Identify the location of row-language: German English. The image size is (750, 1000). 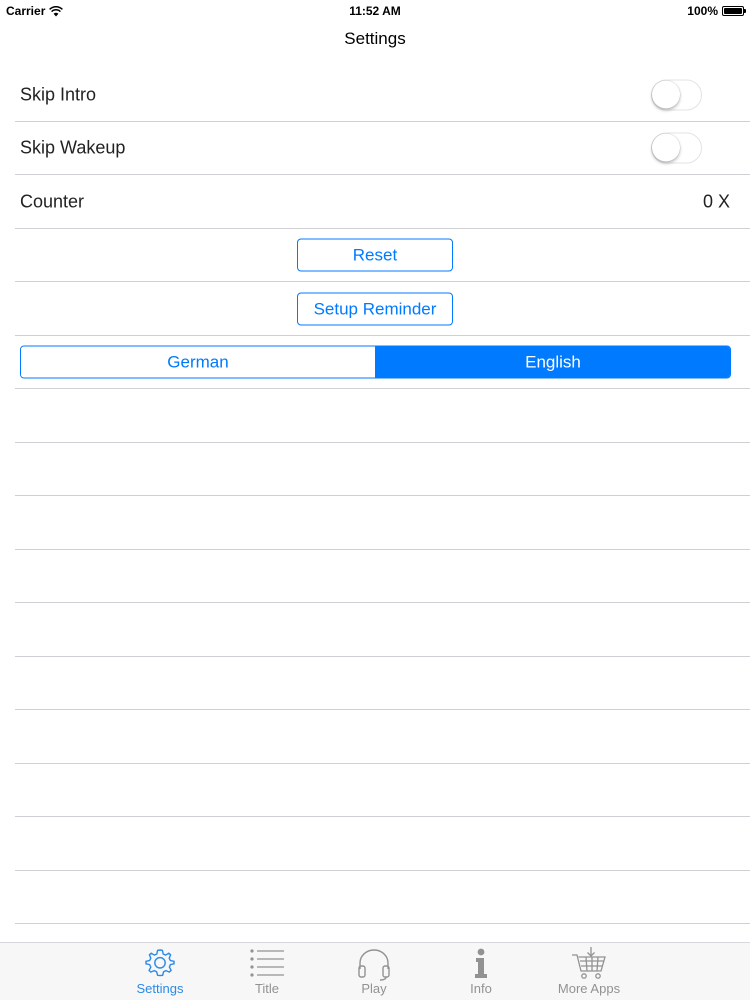
(375, 363).